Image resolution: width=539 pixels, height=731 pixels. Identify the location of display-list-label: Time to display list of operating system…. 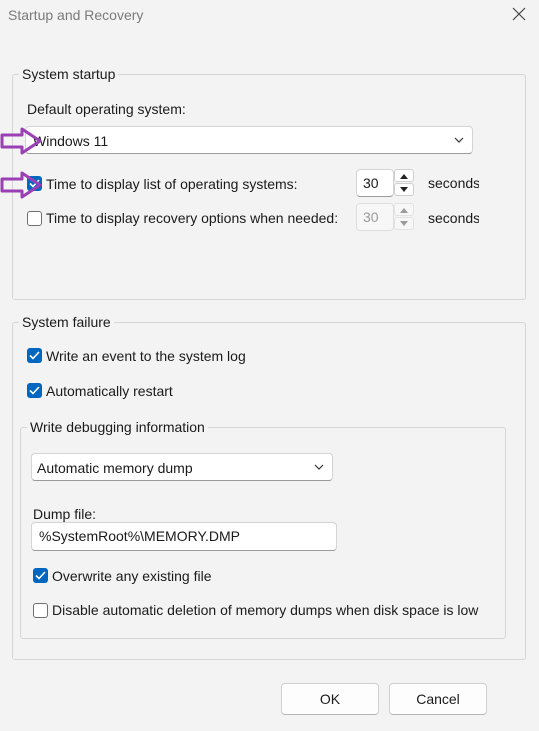
(172, 184).